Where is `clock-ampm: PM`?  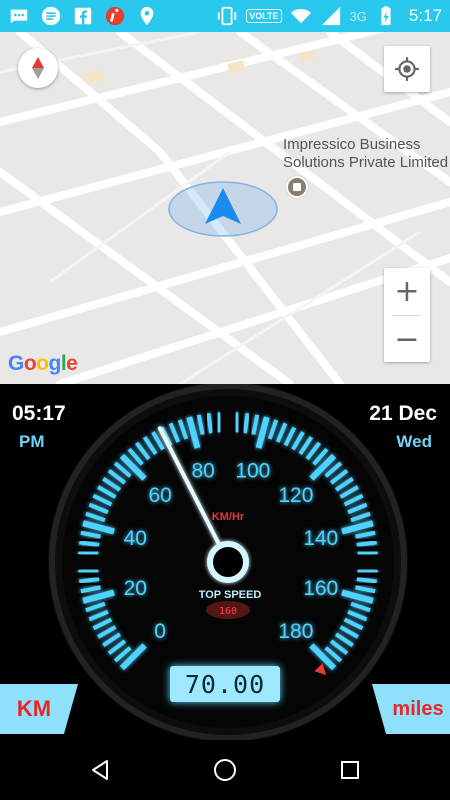
clock-ampm: PM is located at coordinates (32, 441).